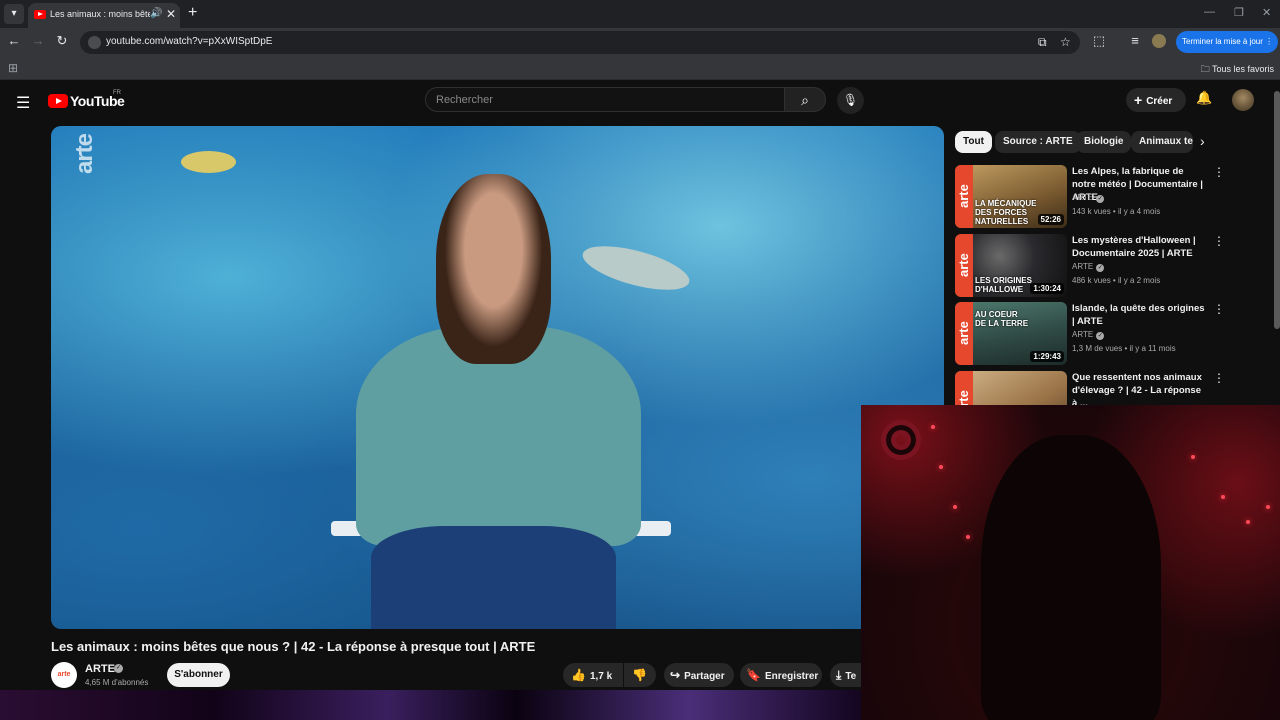 This screenshot has width=1280, height=720. I want to click on like-button: 👍 1,7 k, so click(593, 675).